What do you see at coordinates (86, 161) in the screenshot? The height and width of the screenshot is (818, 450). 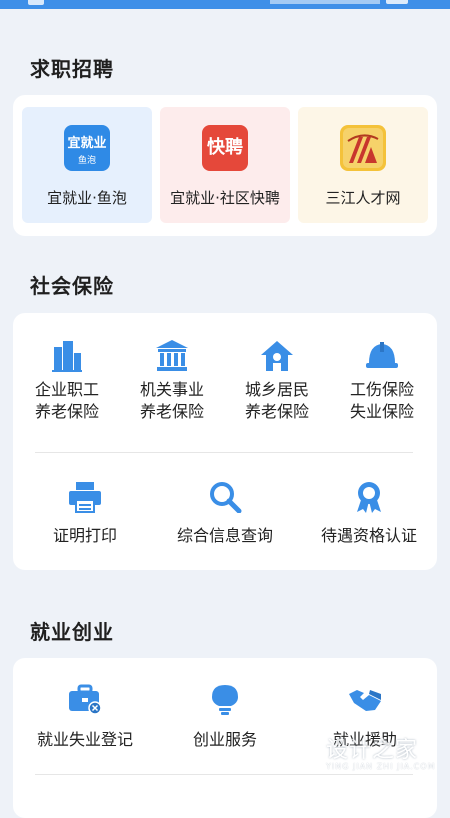 I see `logo-subtext: 鱼泡` at bounding box center [86, 161].